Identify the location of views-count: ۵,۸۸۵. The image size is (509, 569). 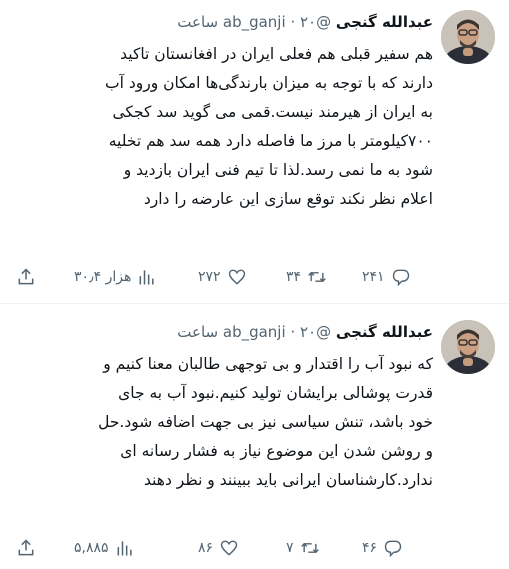
(91, 548).